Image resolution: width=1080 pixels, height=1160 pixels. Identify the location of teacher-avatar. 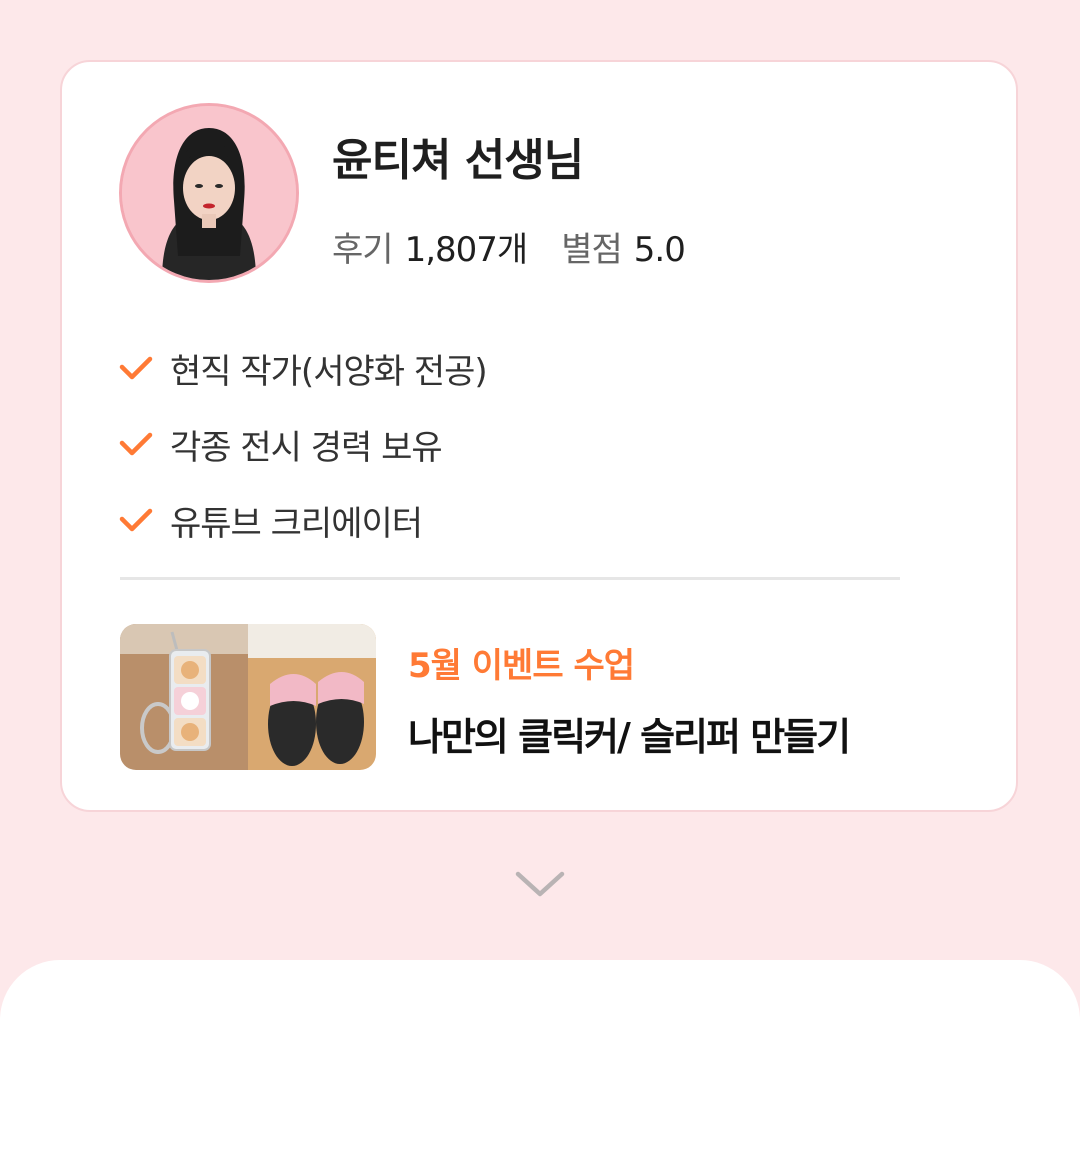
(209, 193).